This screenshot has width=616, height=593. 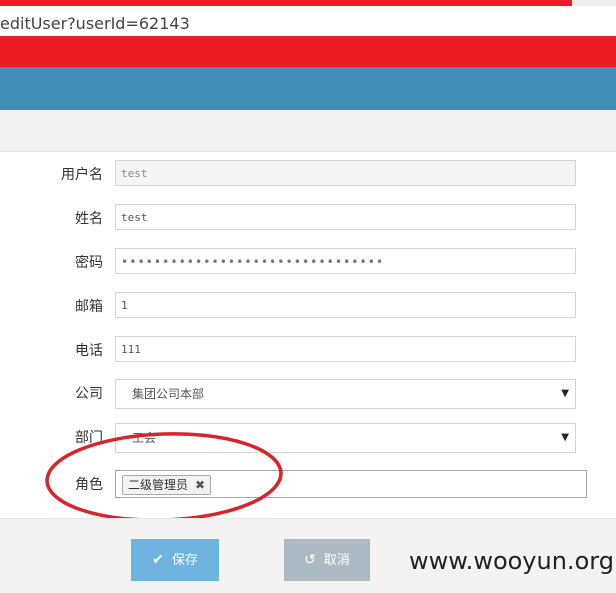 I want to click on cancel-button: ↺ 取消, so click(x=327, y=560).